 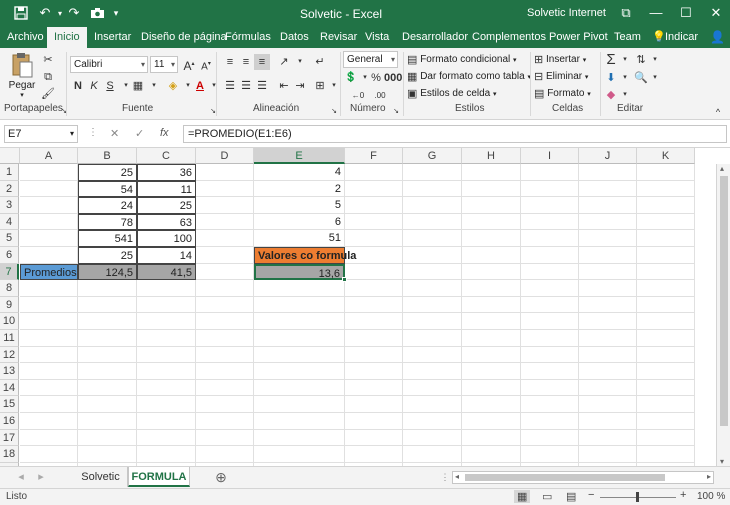 I want to click on cell-i5, so click(x=550, y=238).